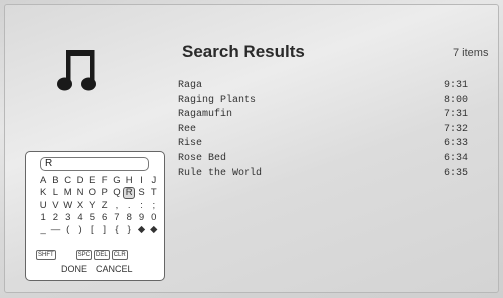  What do you see at coordinates (323, 101) in the screenshot?
I see `list-item: Raging Plants 8:00` at bounding box center [323, 101].